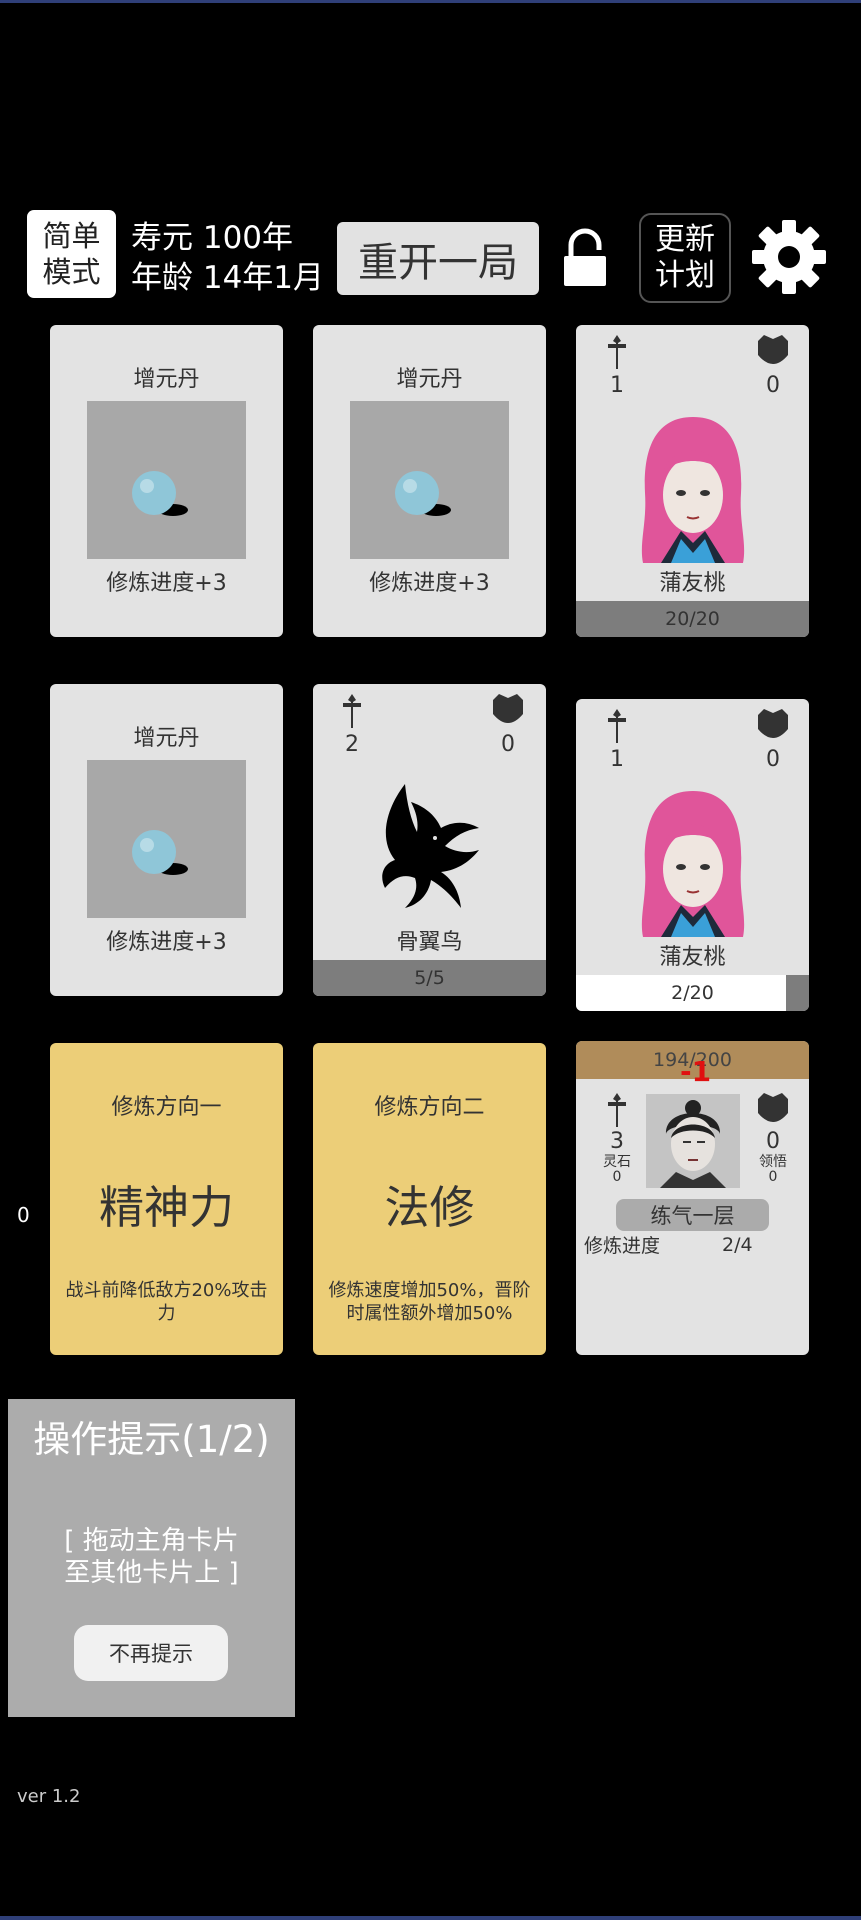 The width and height of the screenshot is (861, 1920). What do you see at coordinates (430, 846) in the screenshot?
I see `bone-bird-icon` at bounding box center [430, 846].